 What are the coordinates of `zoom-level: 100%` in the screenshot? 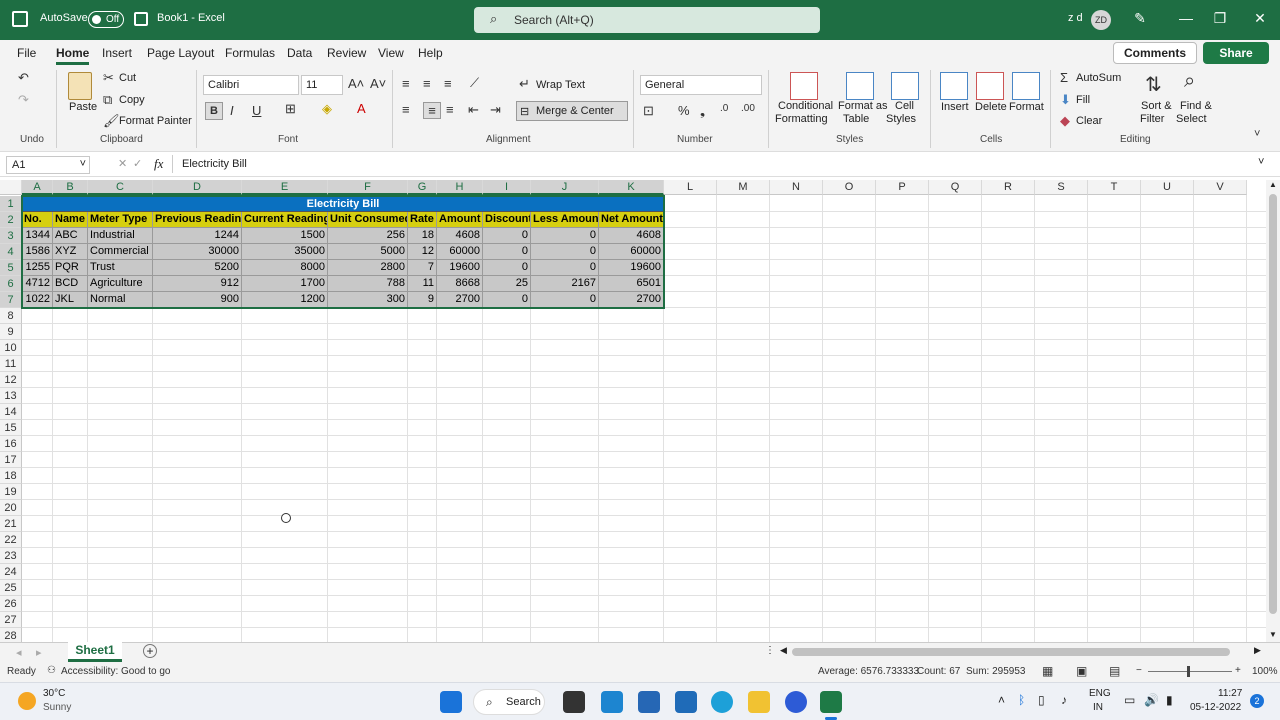 It's located at (1265, 671).